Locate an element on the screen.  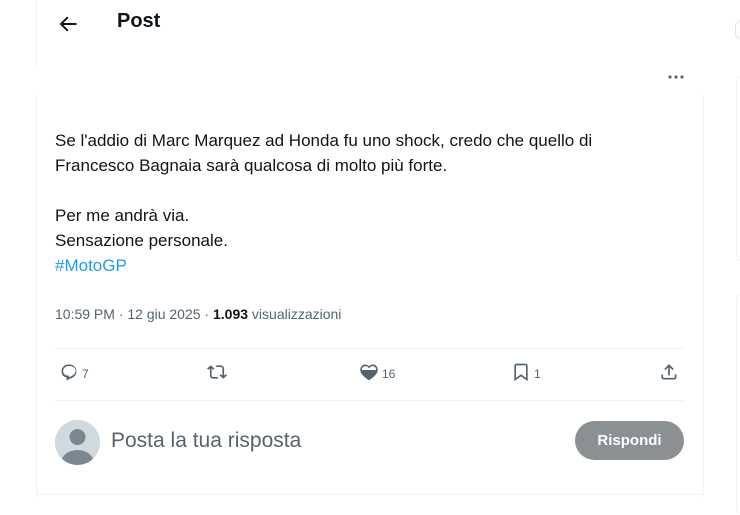
bookmark-count: 1 is located at coordinates (537, 373).